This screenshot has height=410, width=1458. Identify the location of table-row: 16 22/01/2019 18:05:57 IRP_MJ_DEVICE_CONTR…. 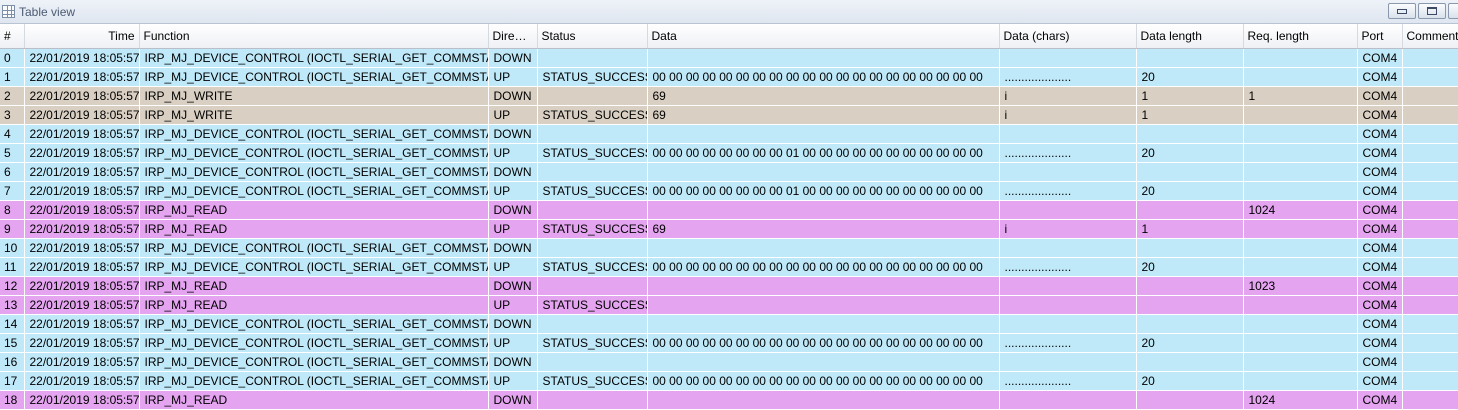
(729, 362).